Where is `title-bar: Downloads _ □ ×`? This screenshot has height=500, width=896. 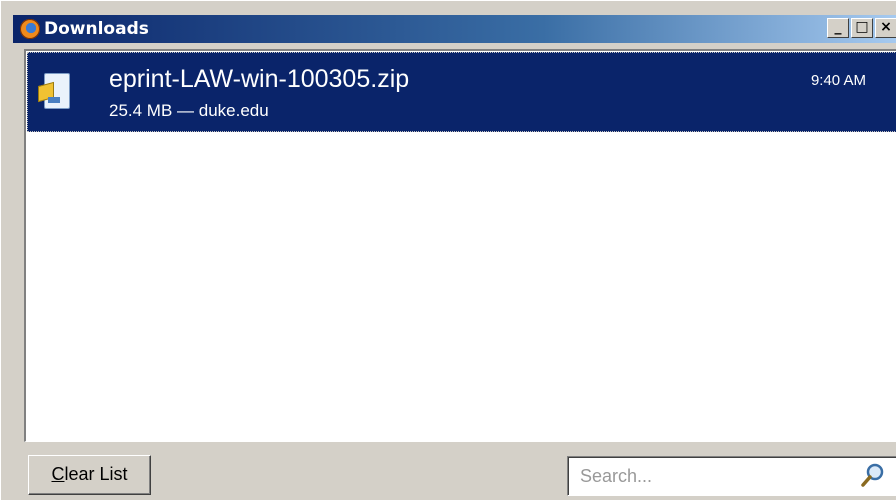 title-bar: Downloads _ □ × is located at coordinates (454, 29).